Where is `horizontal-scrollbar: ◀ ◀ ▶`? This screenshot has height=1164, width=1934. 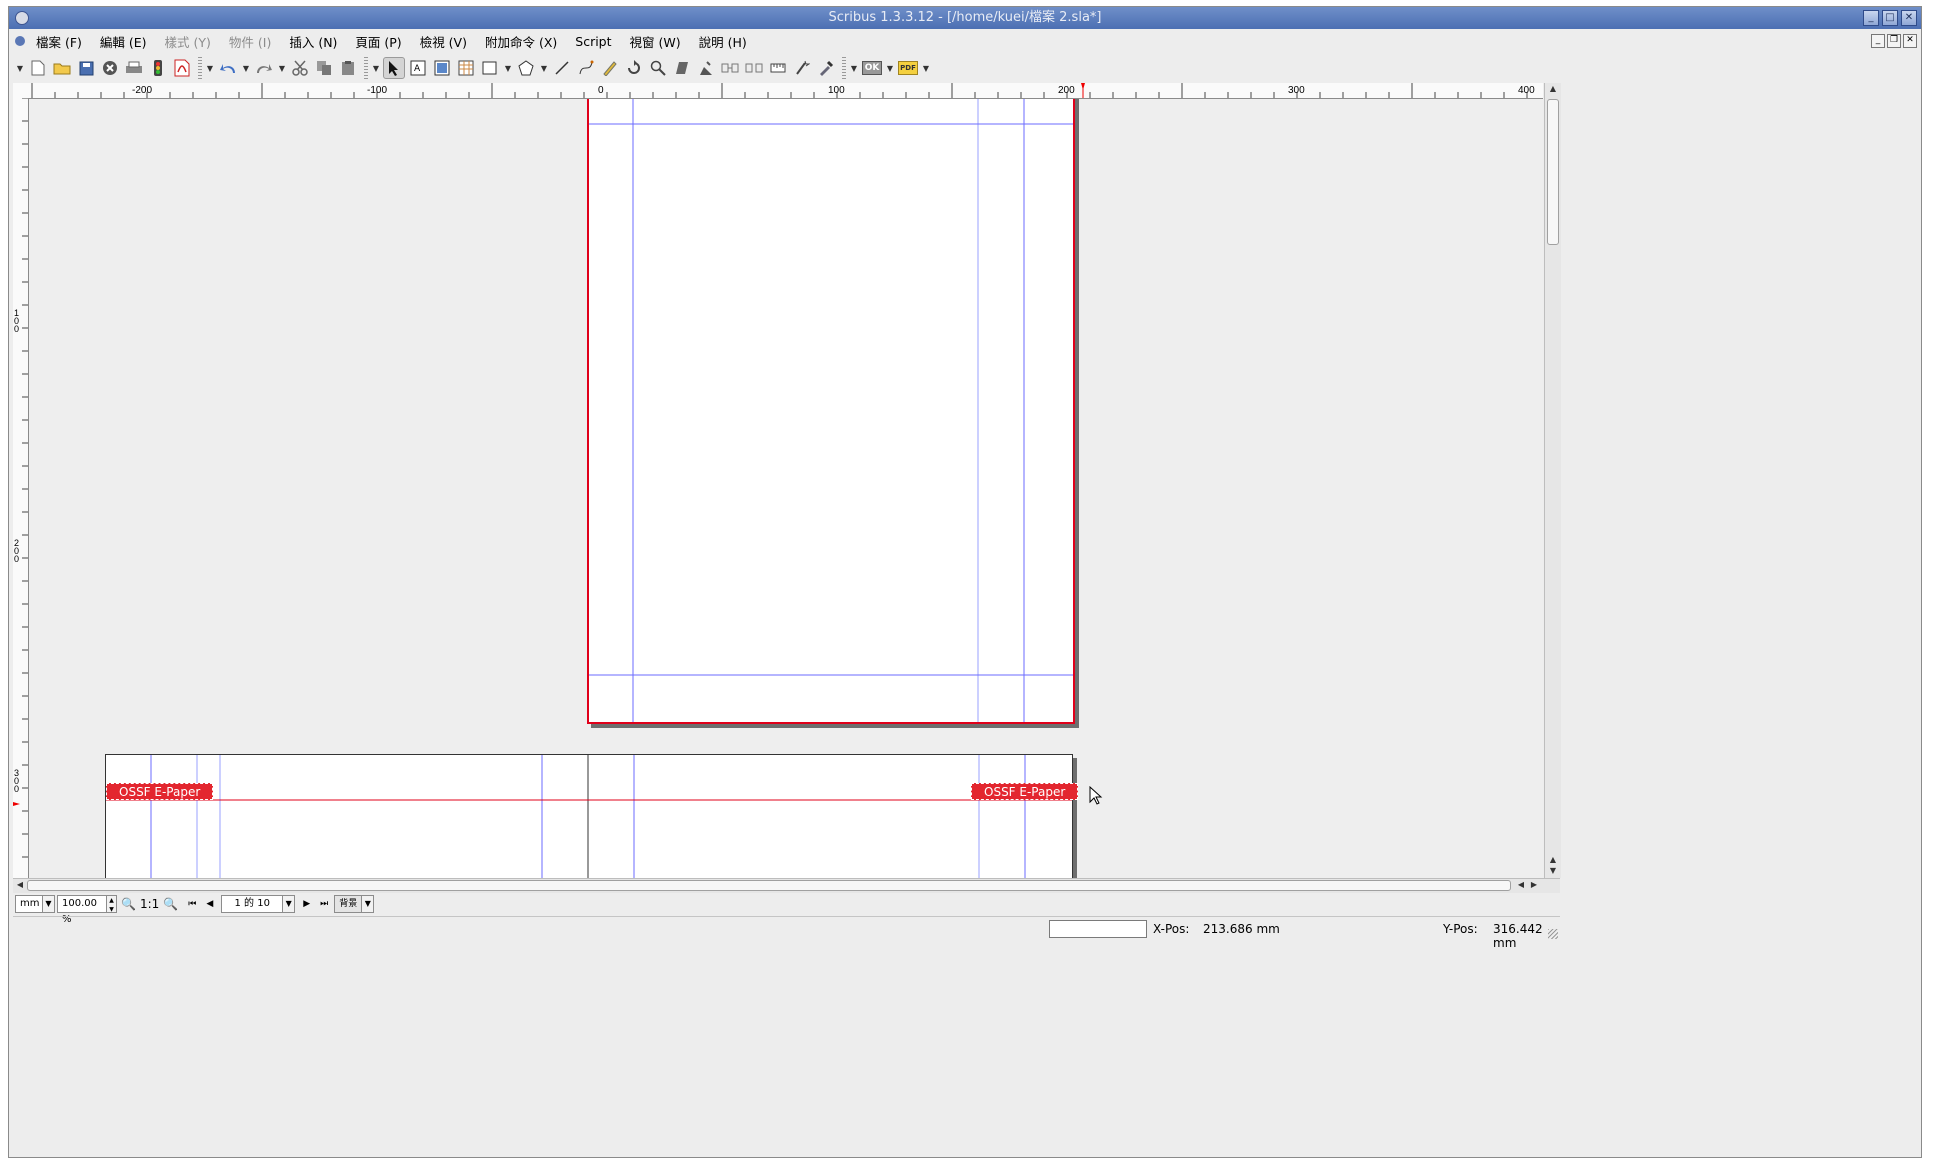
horizontal-scrollbar: ◀ ◀ ▶ is located at coordinates (786, 885).